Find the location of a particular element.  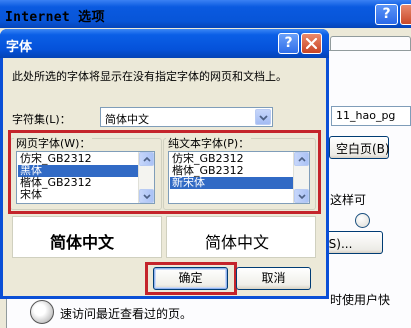

dropdown-arrow-icon is located at coordinates (263, 118).